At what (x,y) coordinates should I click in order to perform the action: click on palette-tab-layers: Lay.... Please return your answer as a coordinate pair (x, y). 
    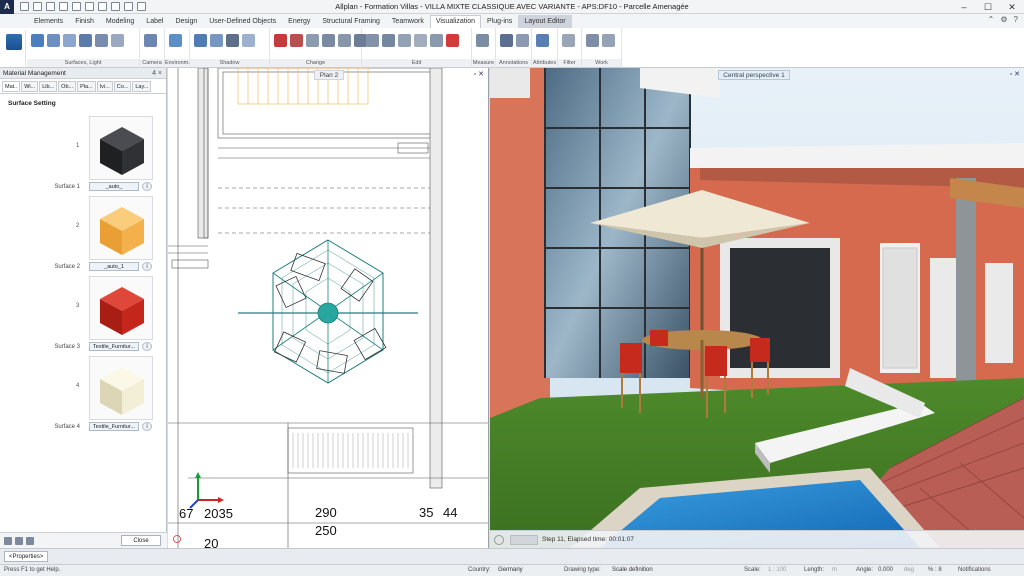
    Looking at the image, I should click on (142, 86).